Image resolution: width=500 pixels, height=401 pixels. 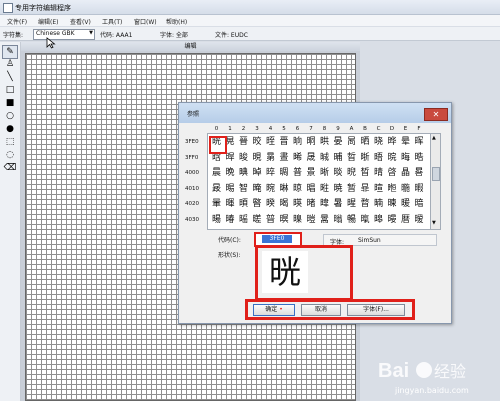 I want to click on character-cell: 暉, so click(x=230, y=204).